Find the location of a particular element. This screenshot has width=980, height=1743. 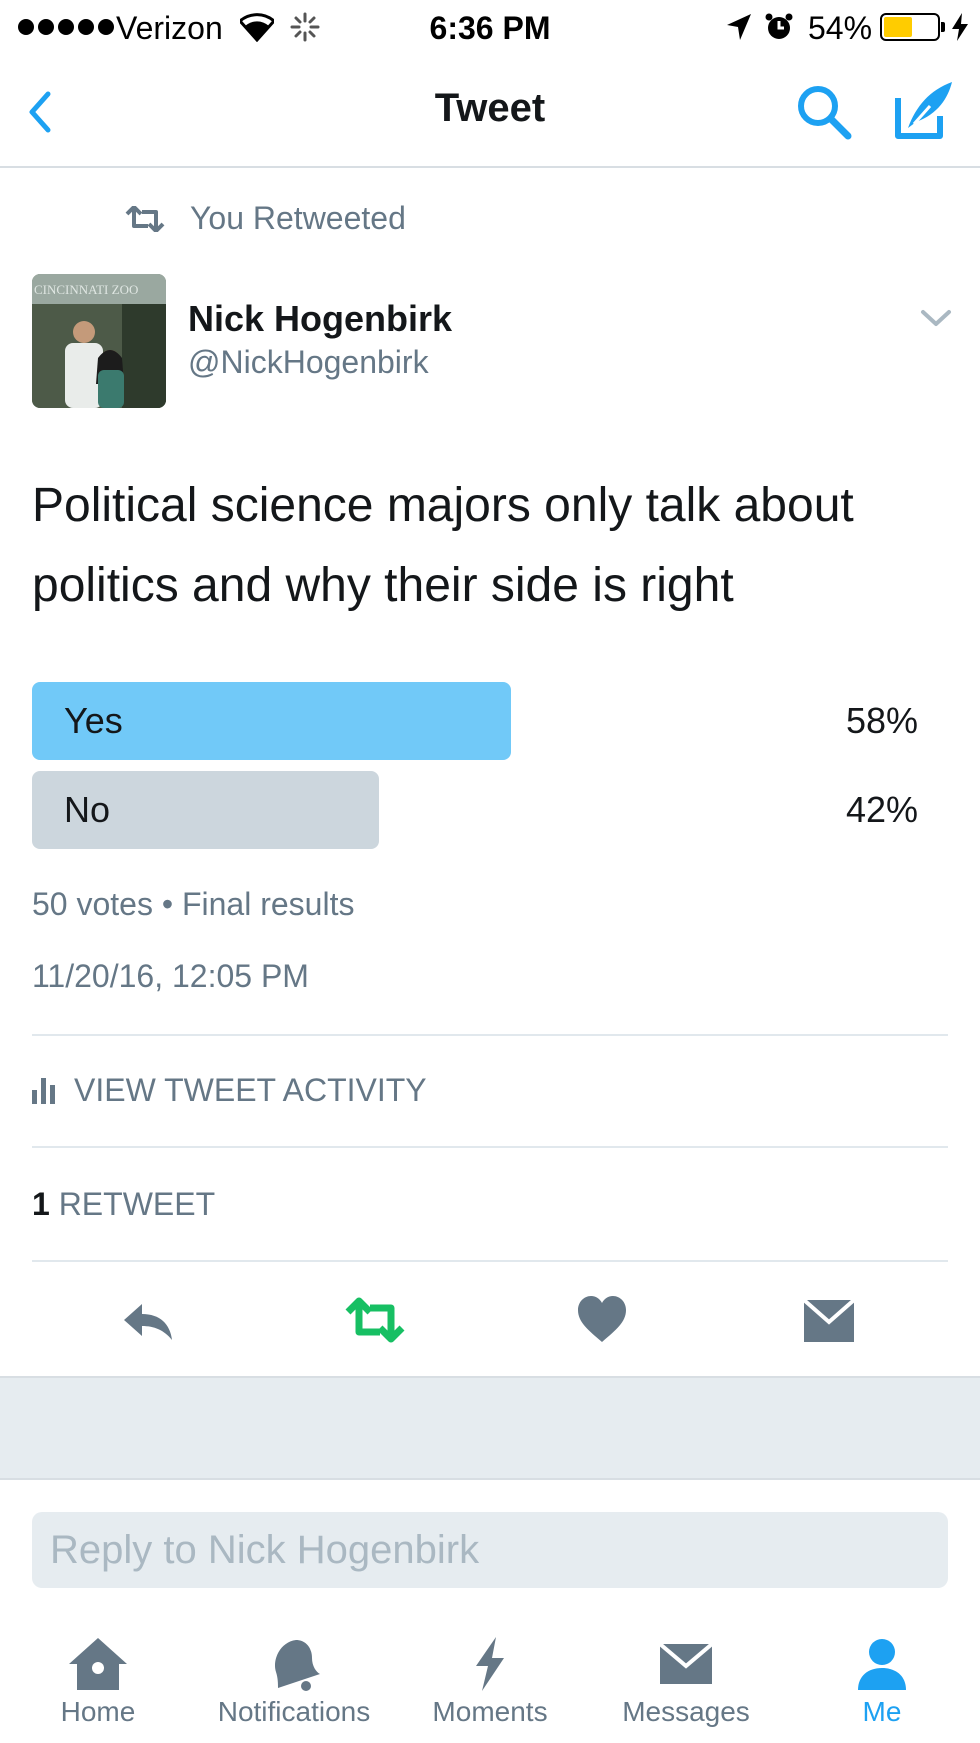

poll-option-label: No is located at coordinates (87, 809).